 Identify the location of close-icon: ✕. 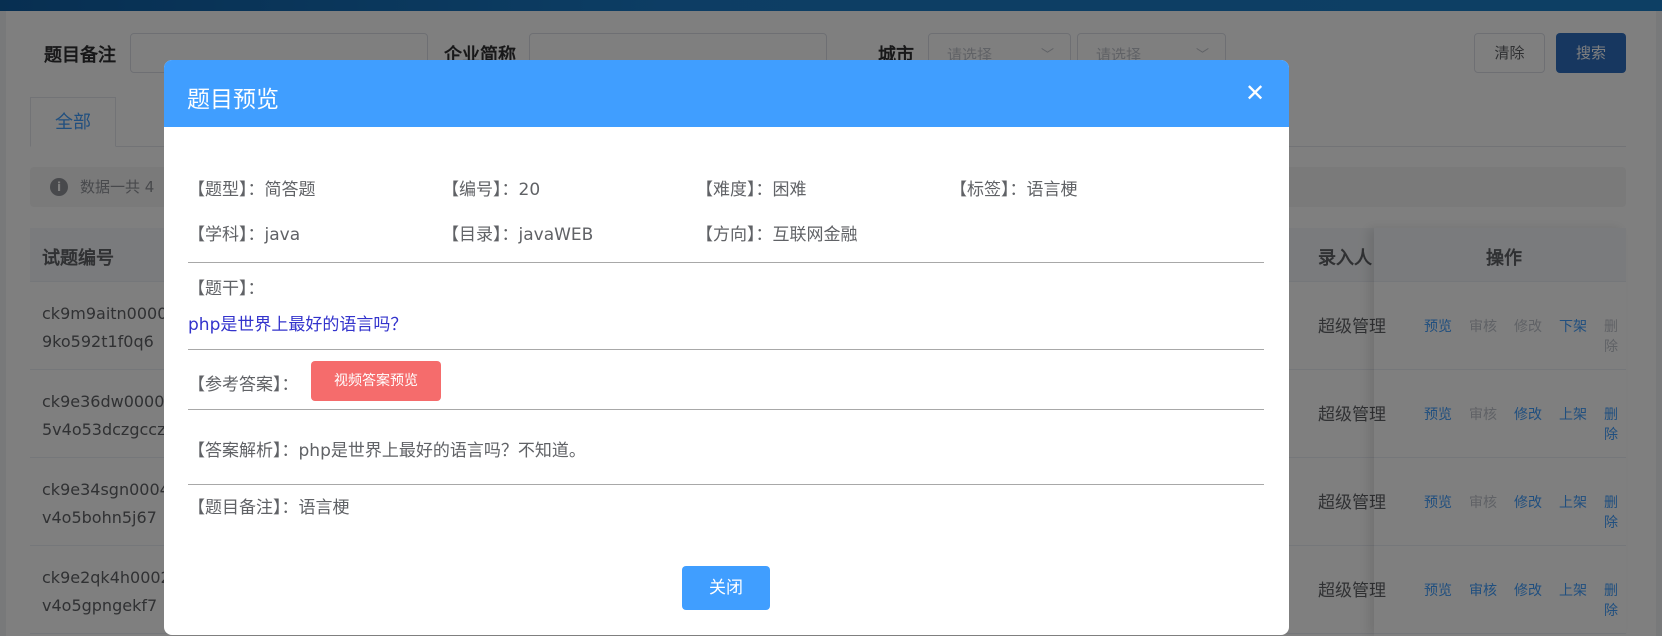
(1255, 93).